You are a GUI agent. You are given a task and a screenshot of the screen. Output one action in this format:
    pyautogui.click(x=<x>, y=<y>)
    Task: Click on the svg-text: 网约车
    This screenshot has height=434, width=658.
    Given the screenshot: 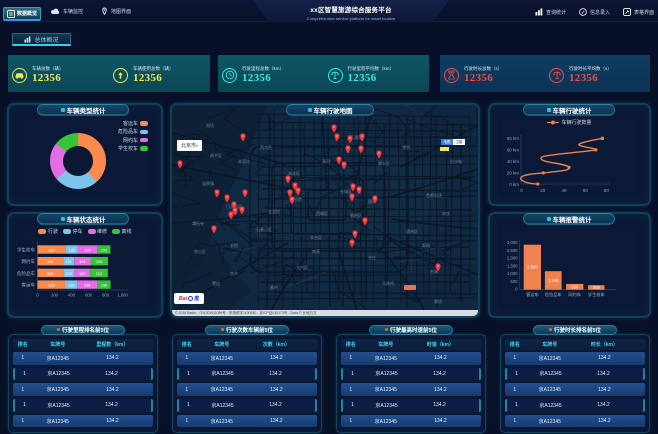 What is the action you would take?
    pyautogui.click(x=574, y=294)
    